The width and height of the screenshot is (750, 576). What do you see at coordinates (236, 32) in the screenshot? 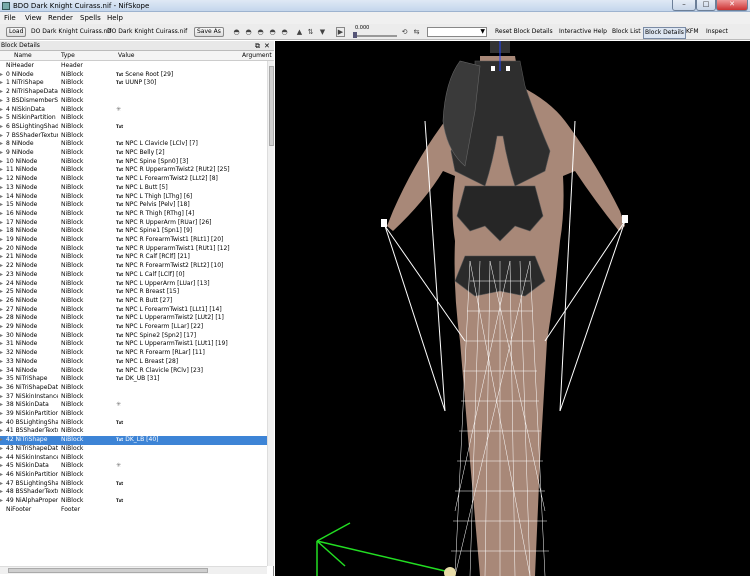
I see `view-walk-icon: ◓` at bounding box center [236, 32].